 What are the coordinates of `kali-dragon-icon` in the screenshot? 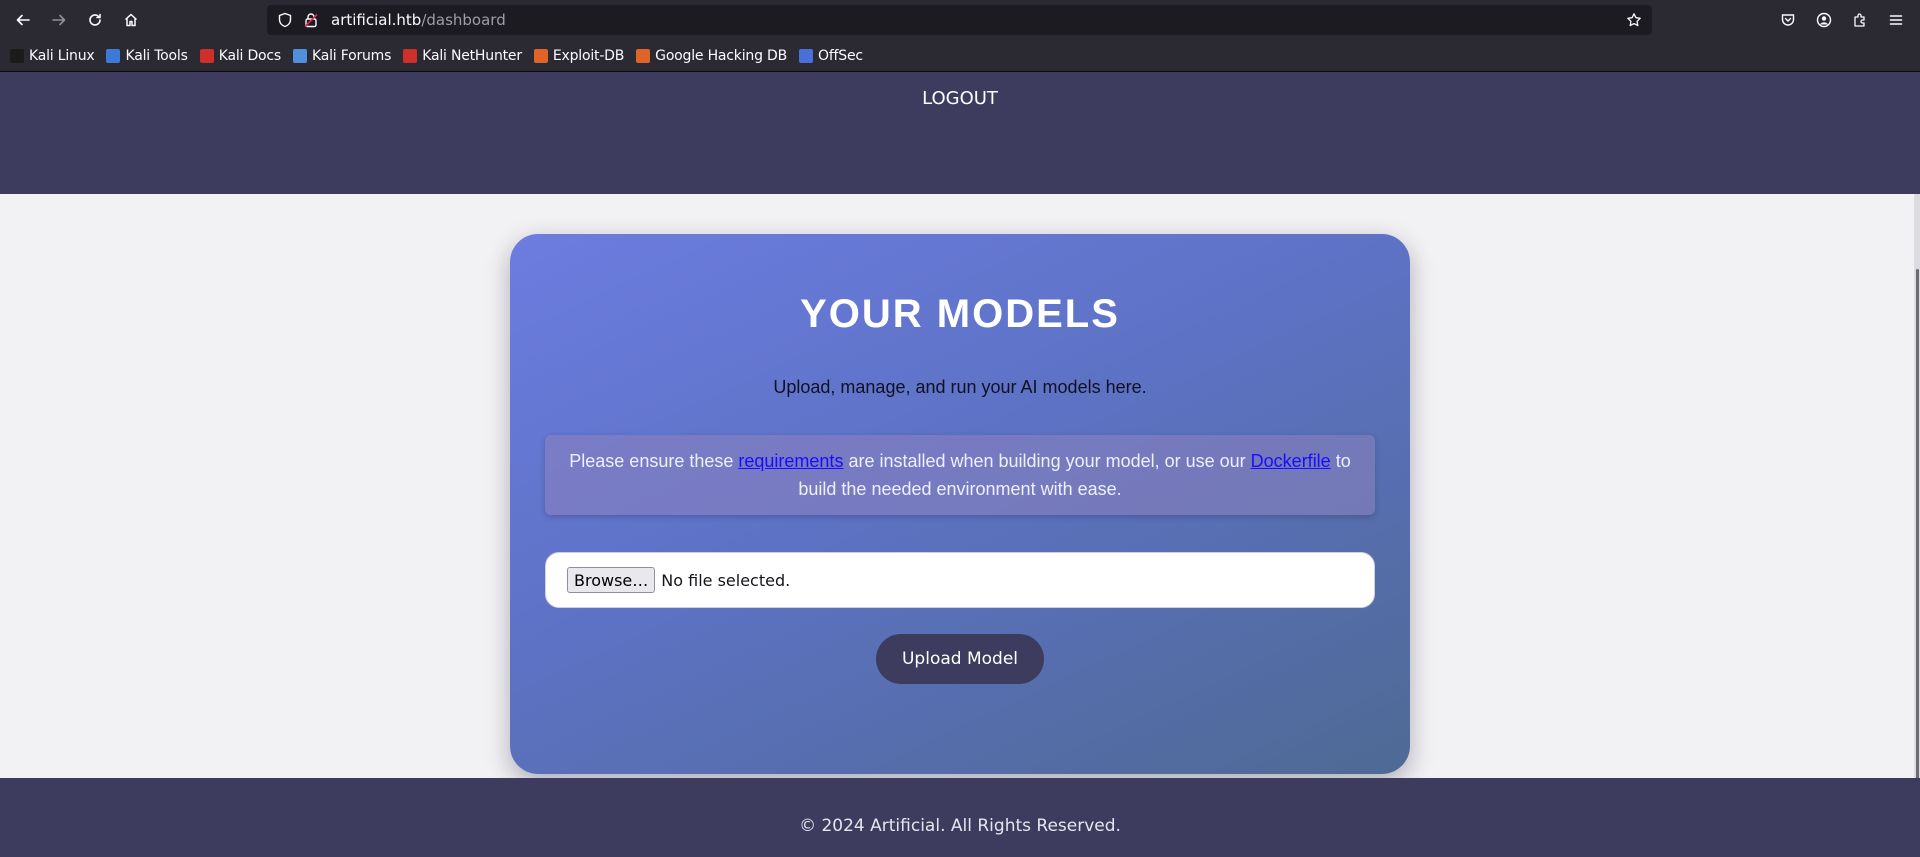 It's located at (17, 55).